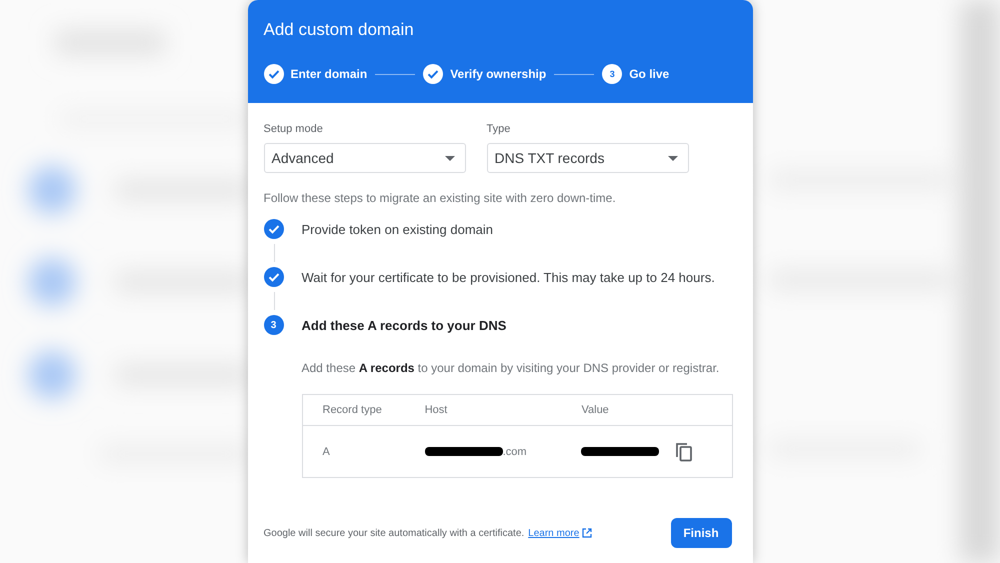  Describe the element at coordinates (498, 74) in the screenshot. I see `progress-step: Verify ownership` at that location.